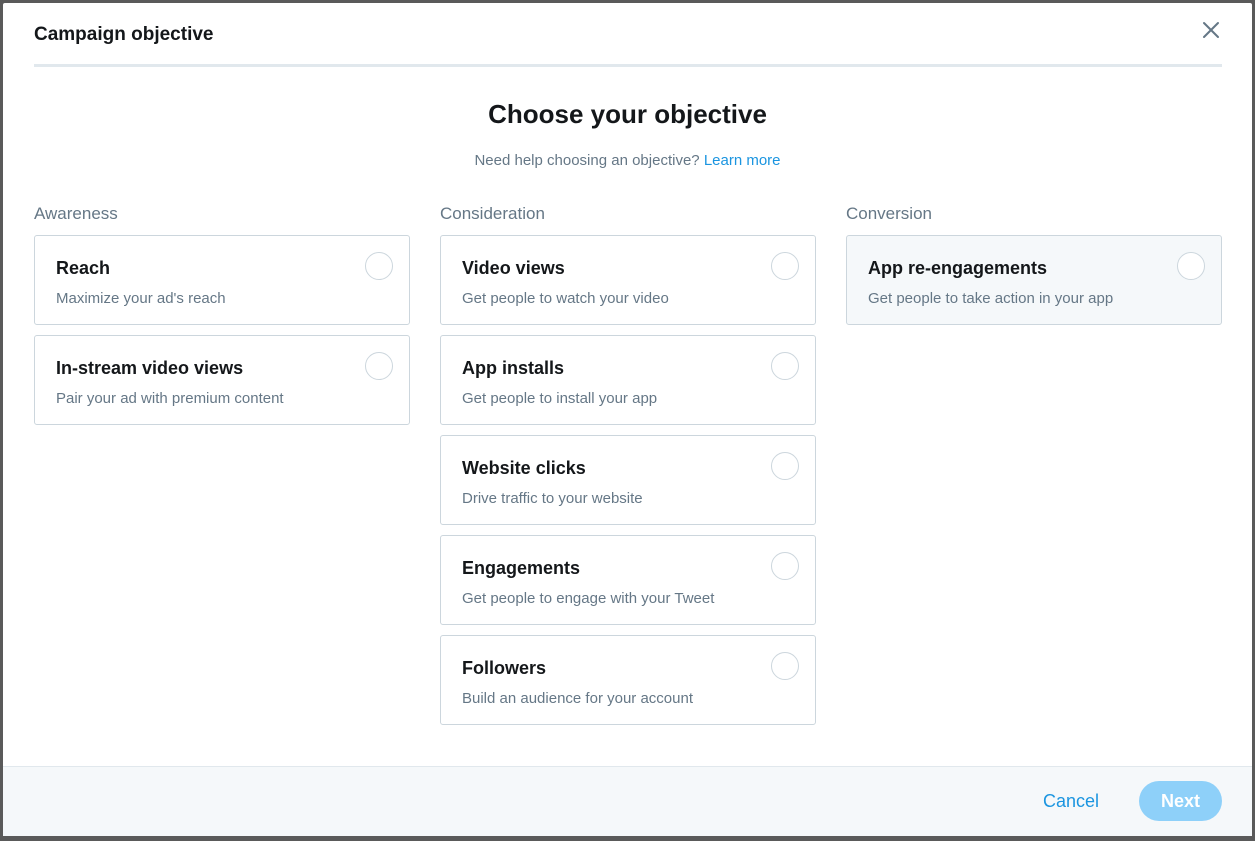  Describe the element at coordinates (958, 268) in the screenshot. I see `objective-title: App re-engagements` at that location.